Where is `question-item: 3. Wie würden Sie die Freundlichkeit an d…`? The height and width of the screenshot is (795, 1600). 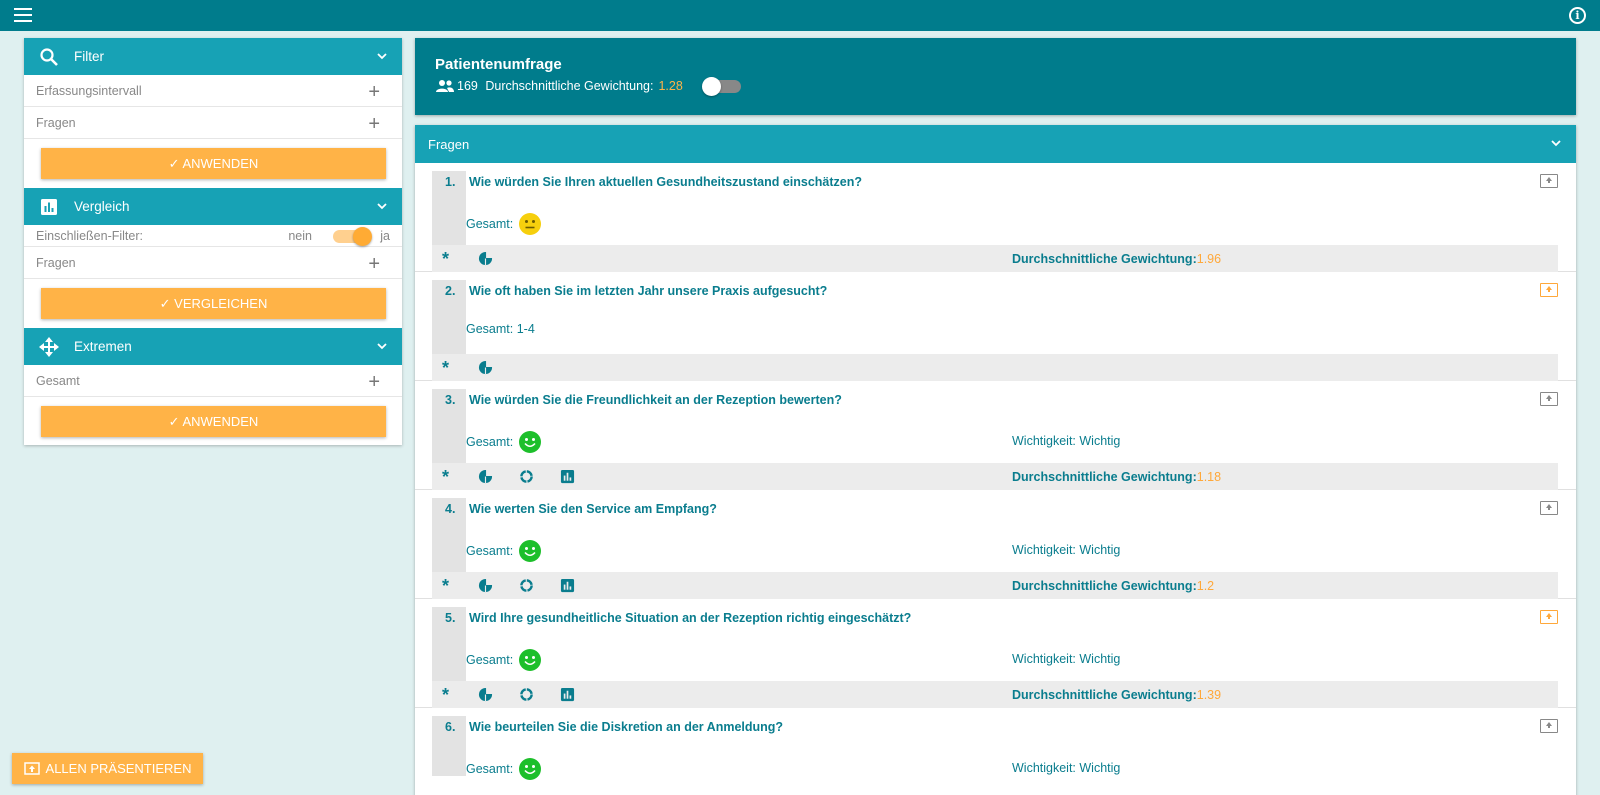
question-item: 3. Wie würden Sie die Freundlichkeit an d… is located at coordinates (995, 435).